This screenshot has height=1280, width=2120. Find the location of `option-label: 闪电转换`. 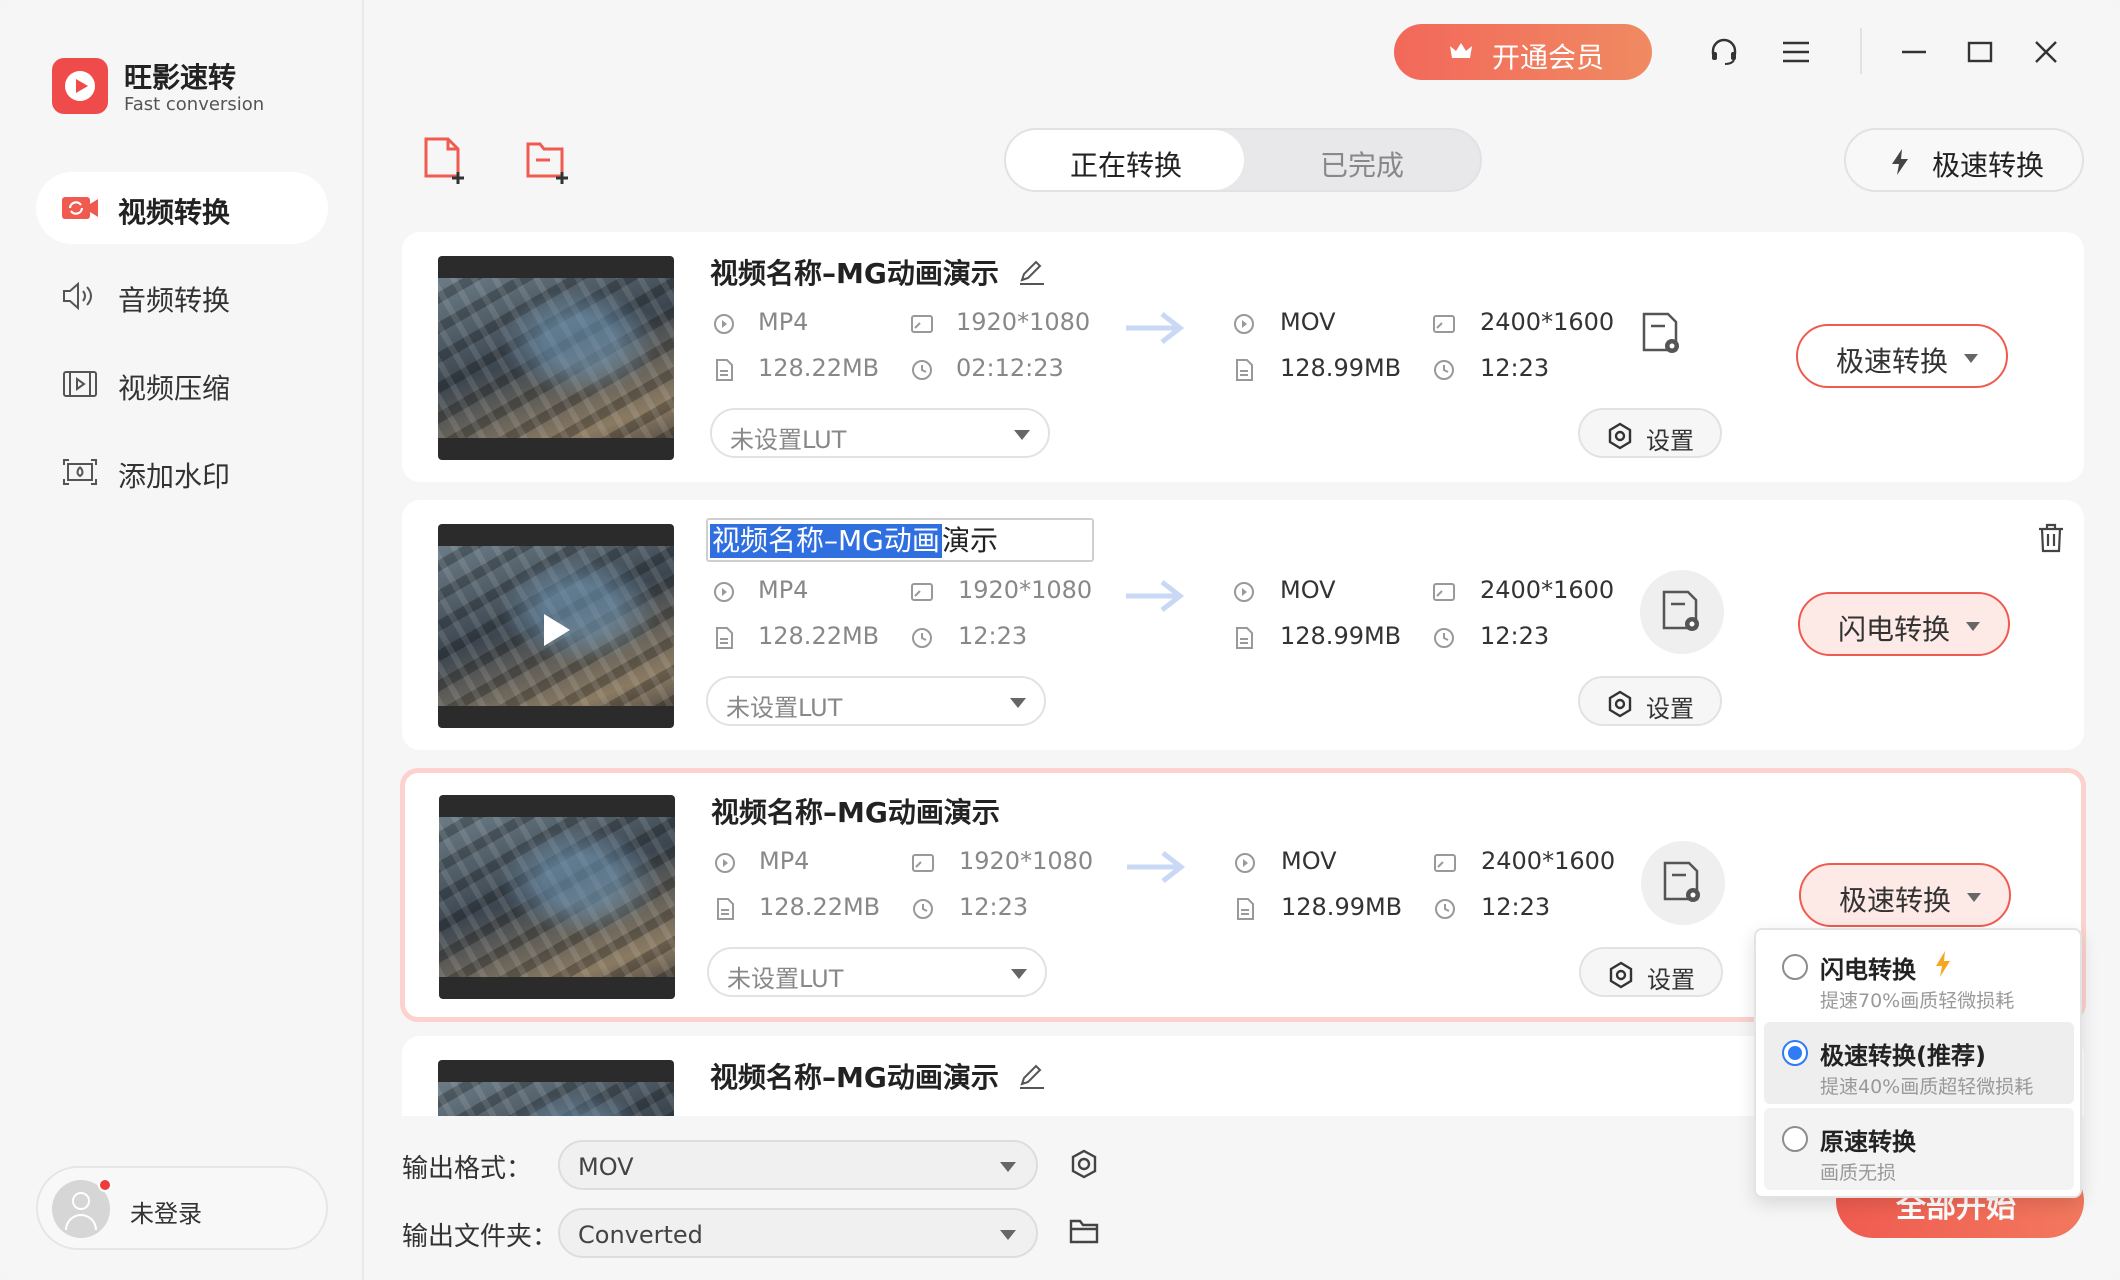

option-label: 闪电转换 is located at coordinates (1868, 970).